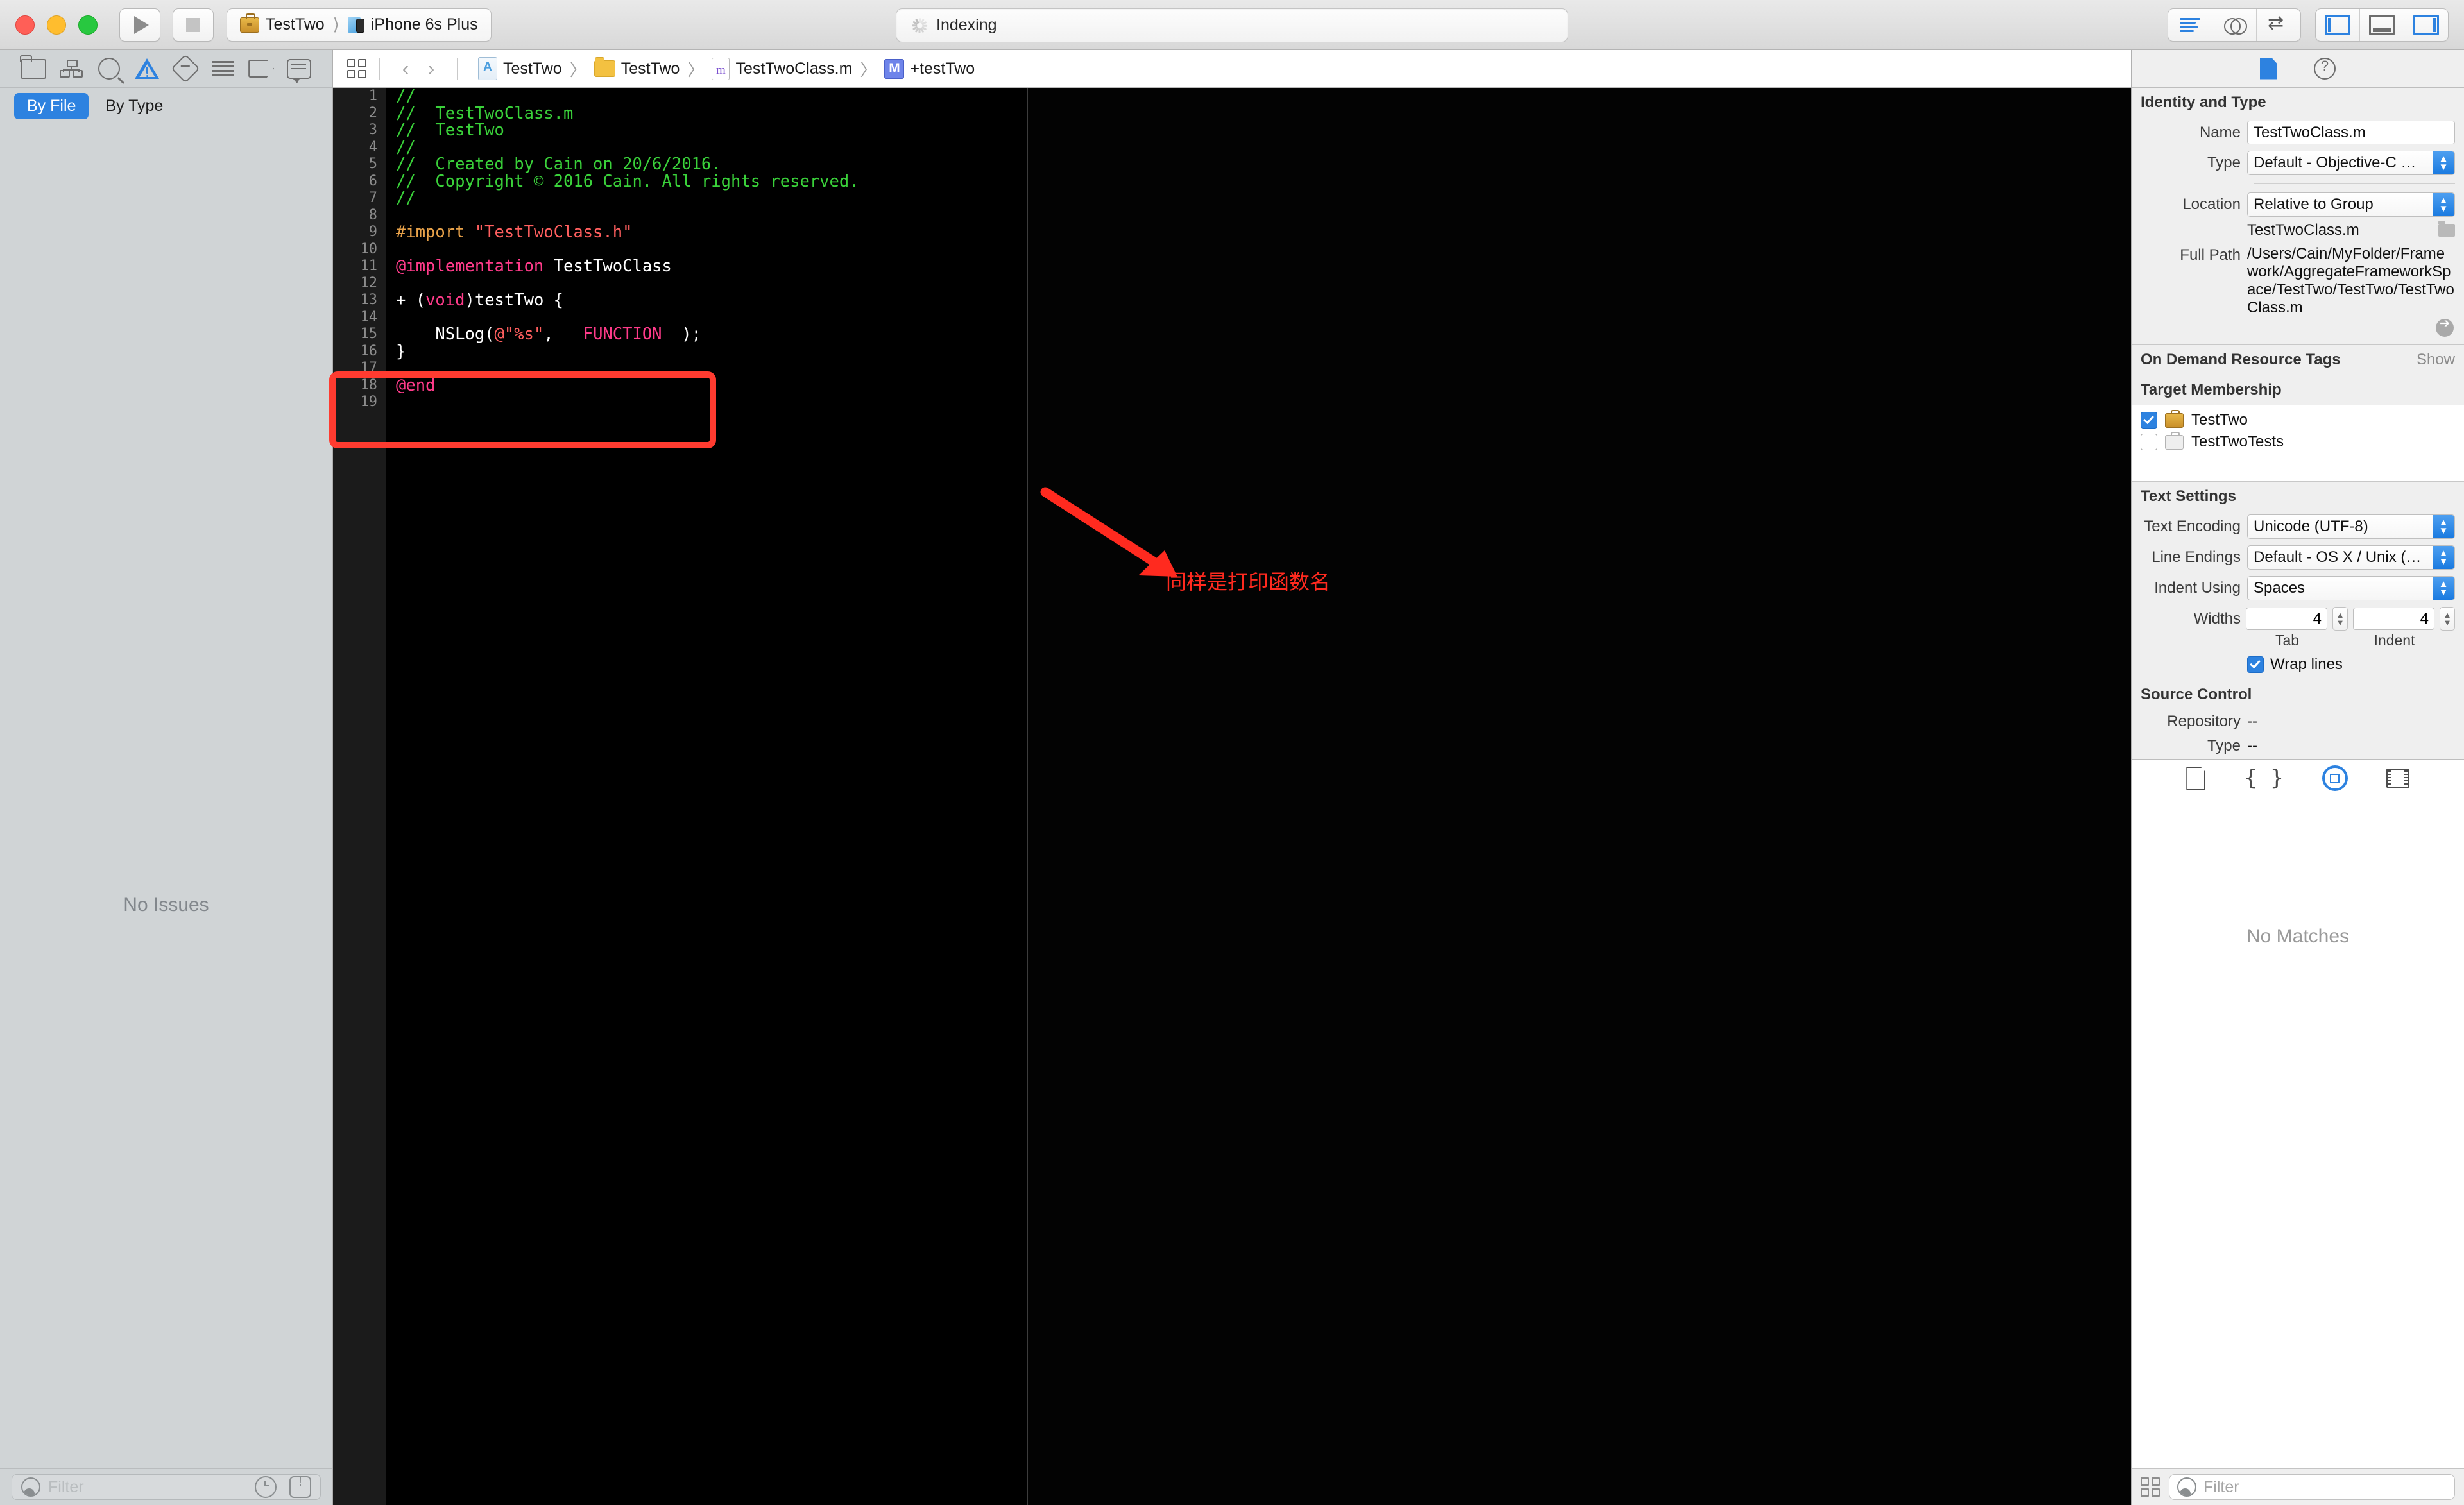  Describe the element at coordinates (2448, 619) in the screenshot. I see `indent-width-stepper: ▲ ▼` at that location.